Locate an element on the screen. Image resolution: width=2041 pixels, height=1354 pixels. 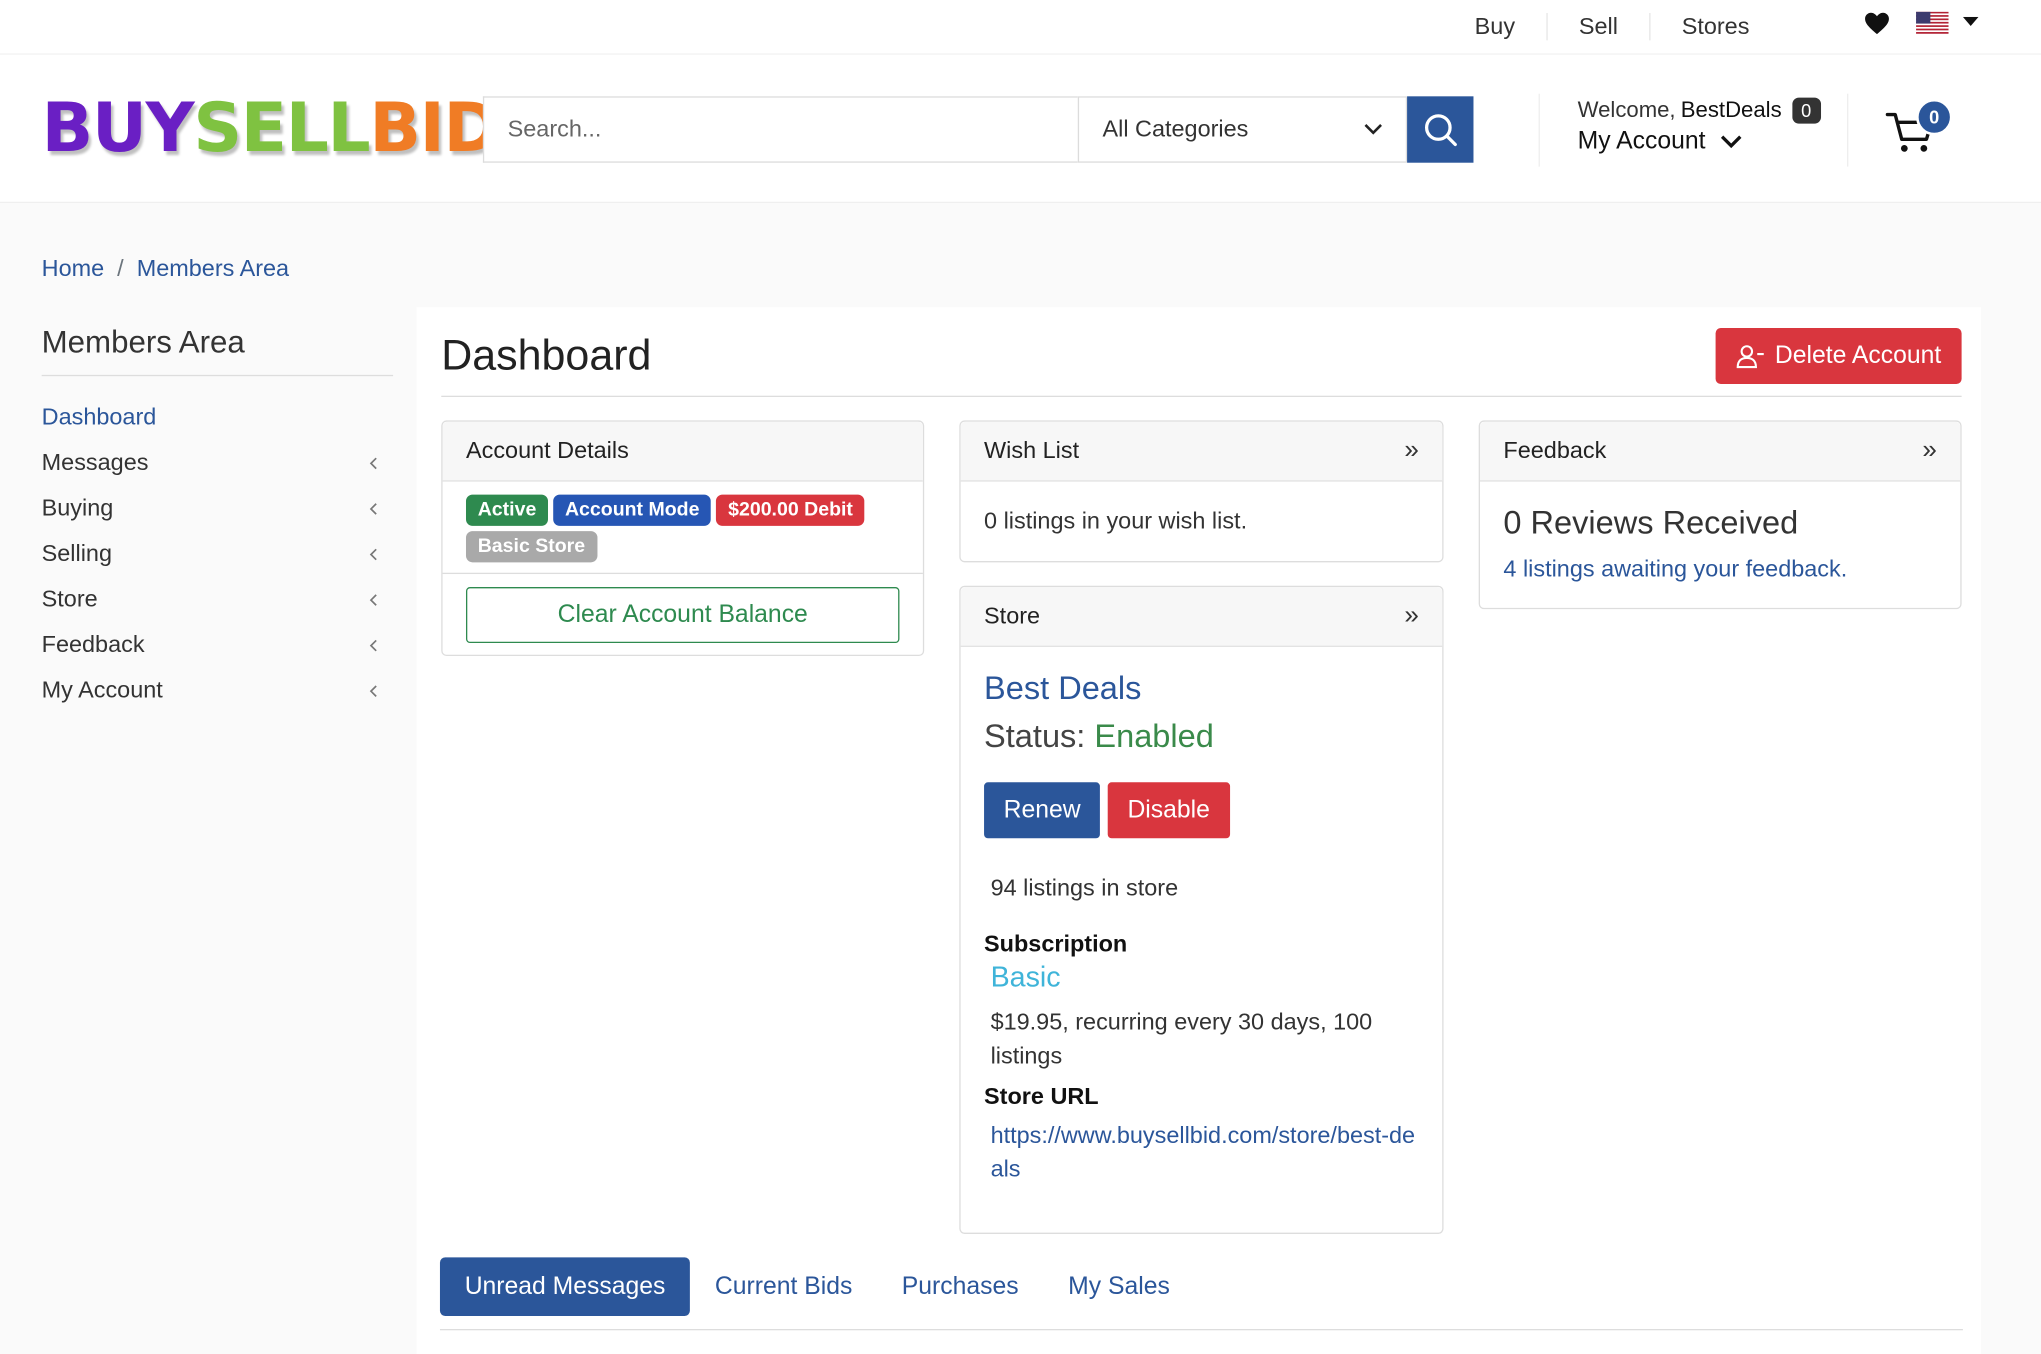
breadcrumb-members-area: Members Area is located at coordinates (213, 268).